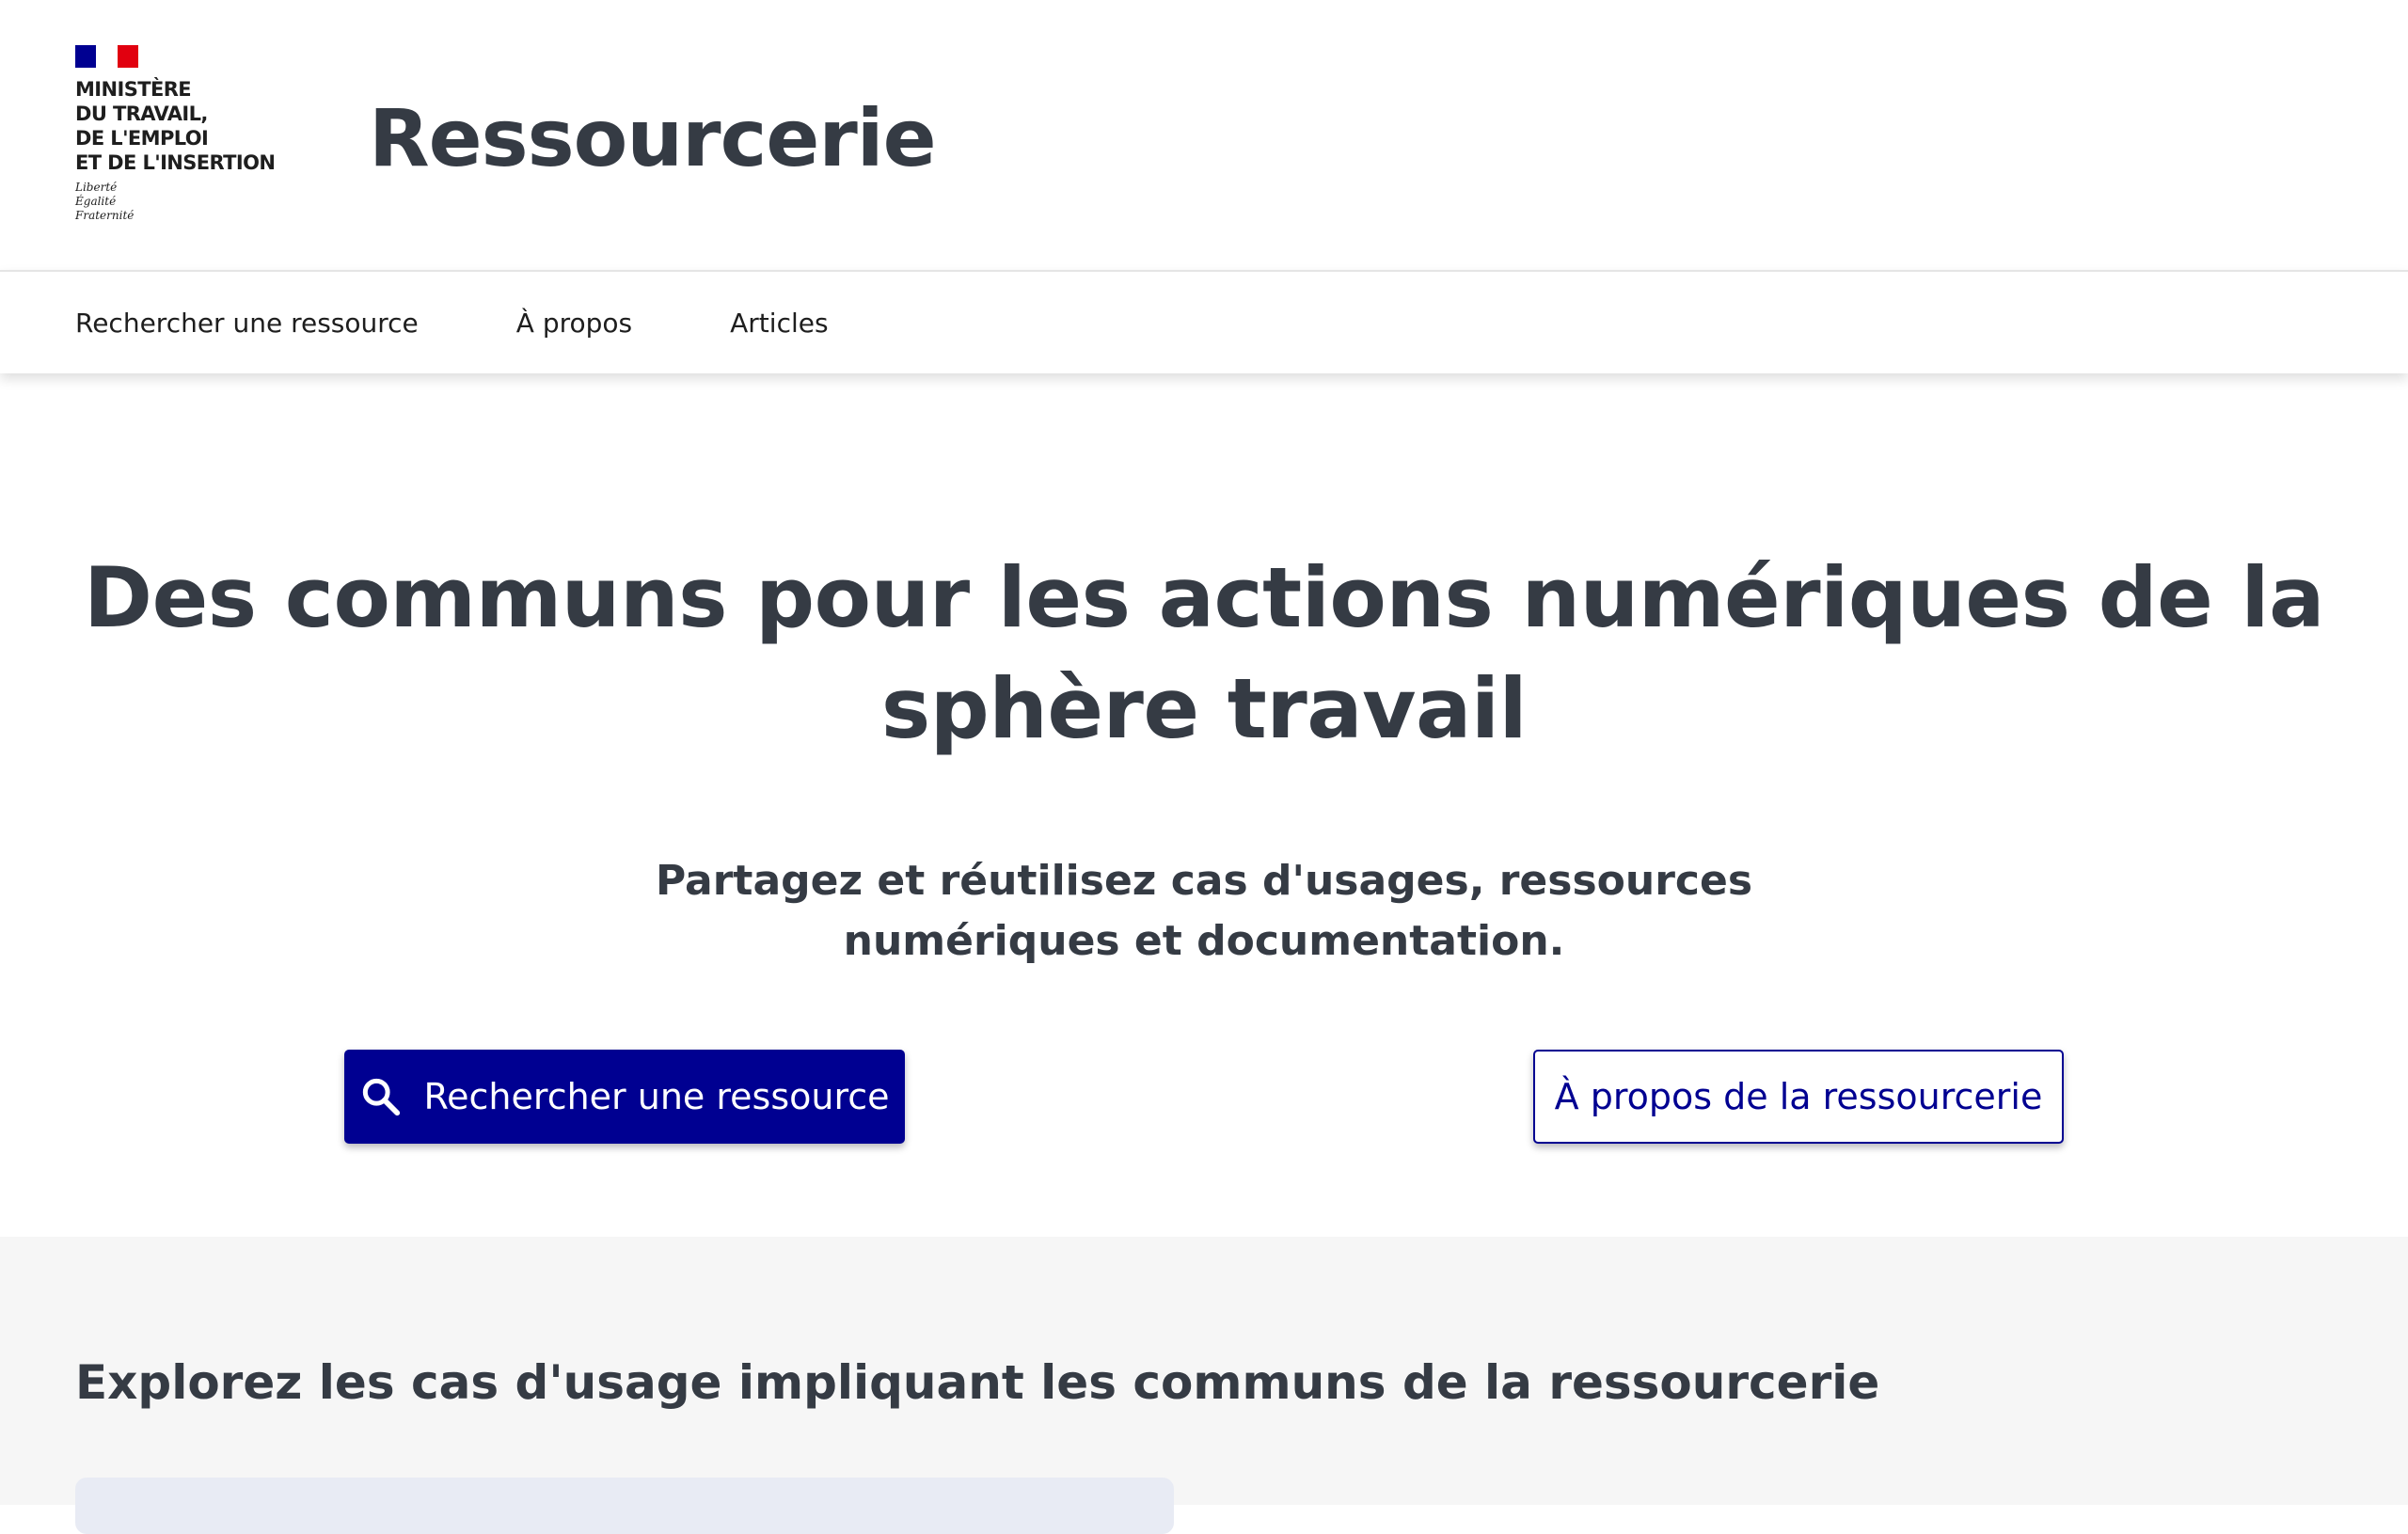 This screenshot has width=2408, height=1534. What do you see at coordinates (105, 216) in the screenshot?
I see `motto-line: Fraternité` at bounding box center [105, 216].